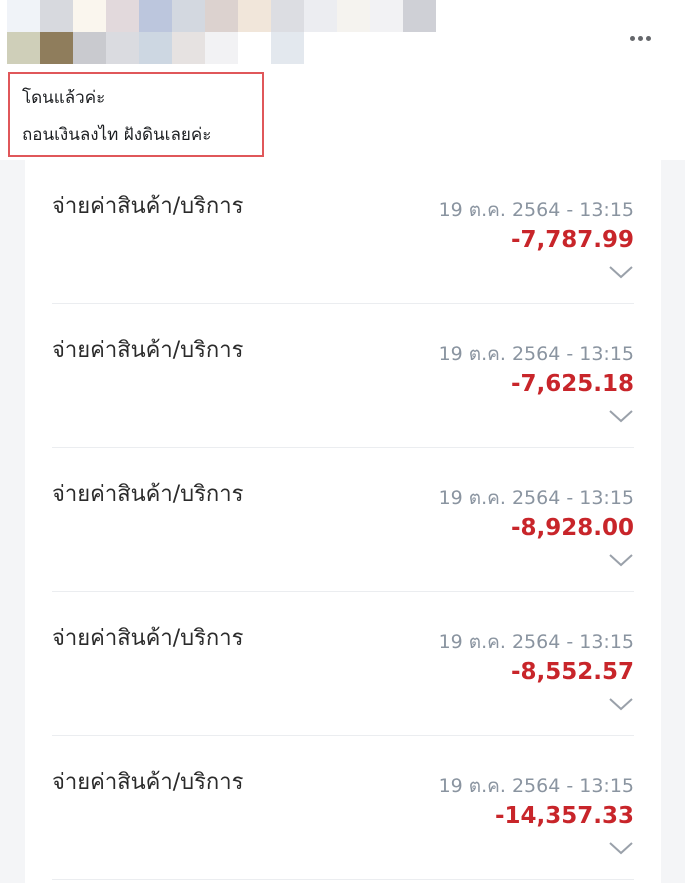 This screenshot has height=883, width=685. Describe the element at coordinates (136, 114) in the screenshot. I see `post-caption-highlight: โดนแล้วค่ะ ถอนเงินลงไท ฝังดินเลยค่ะ` at that location.